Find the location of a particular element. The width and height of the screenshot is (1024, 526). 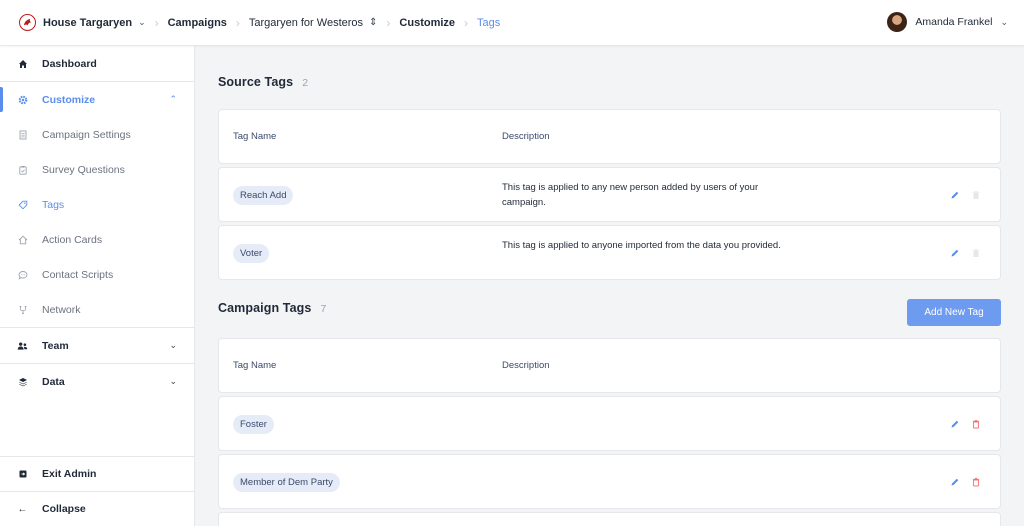

exit-icon is located at coordinates (22, 474).